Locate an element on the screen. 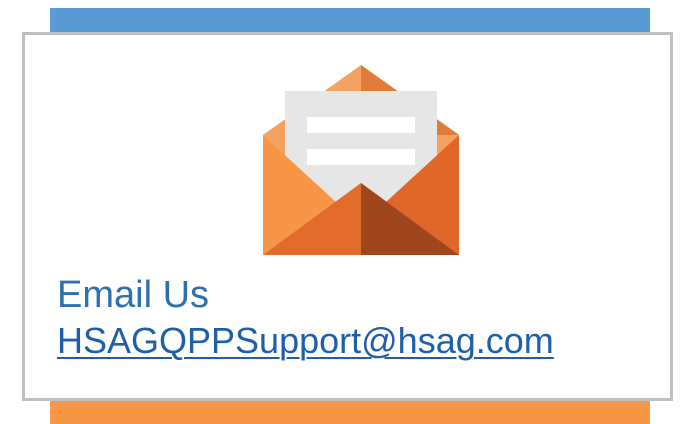 The width and height of the screenshot is (683, 424). email-us-heading: Email Us is located at coordinates (133, 295).